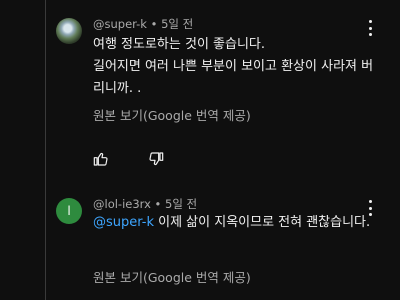 The width and height of the screenshot is (400, 300). What do you see at coordinates (45, 150) in the screenshot?
I see `thread-line` at bounding box center [45, 150].